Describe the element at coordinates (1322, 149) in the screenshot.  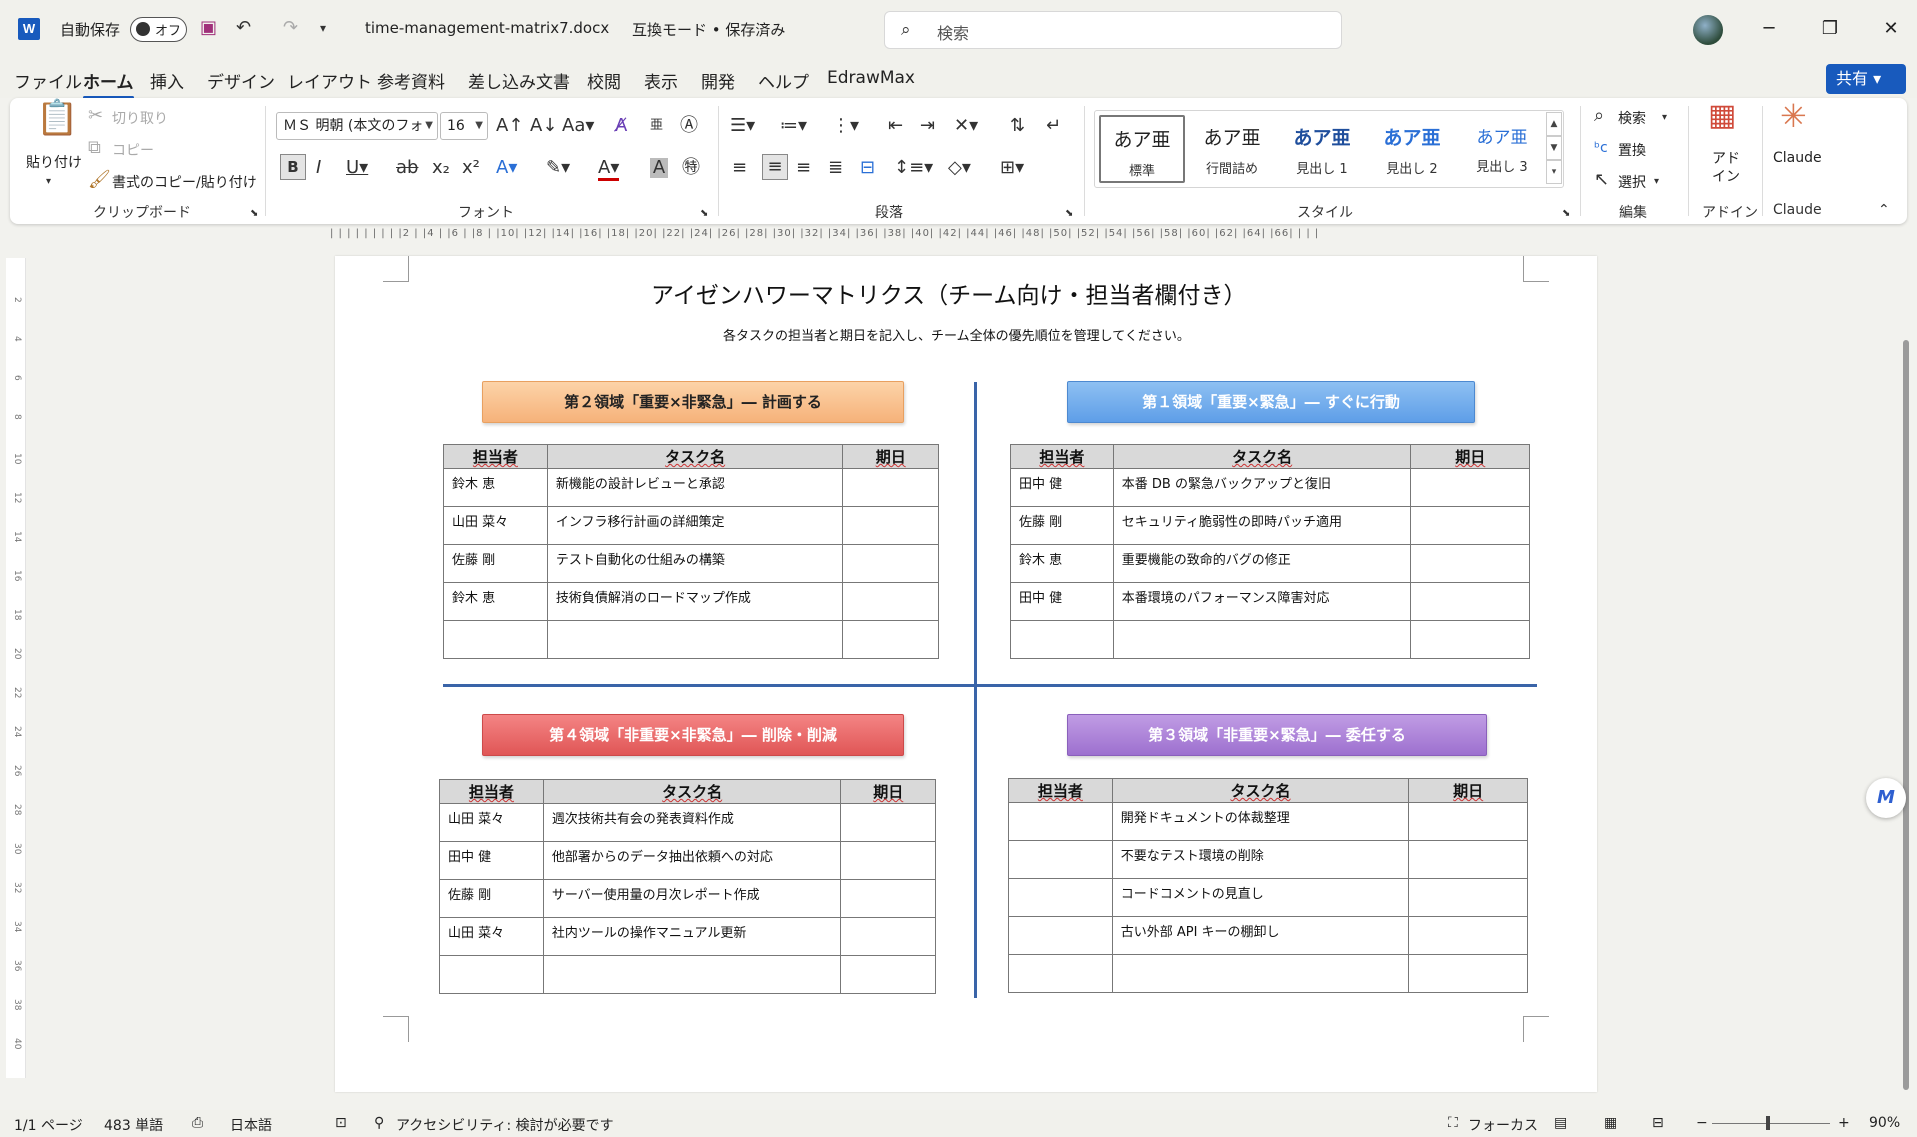
I see `style-heading-1: あア亜 見出し 1` at that location.